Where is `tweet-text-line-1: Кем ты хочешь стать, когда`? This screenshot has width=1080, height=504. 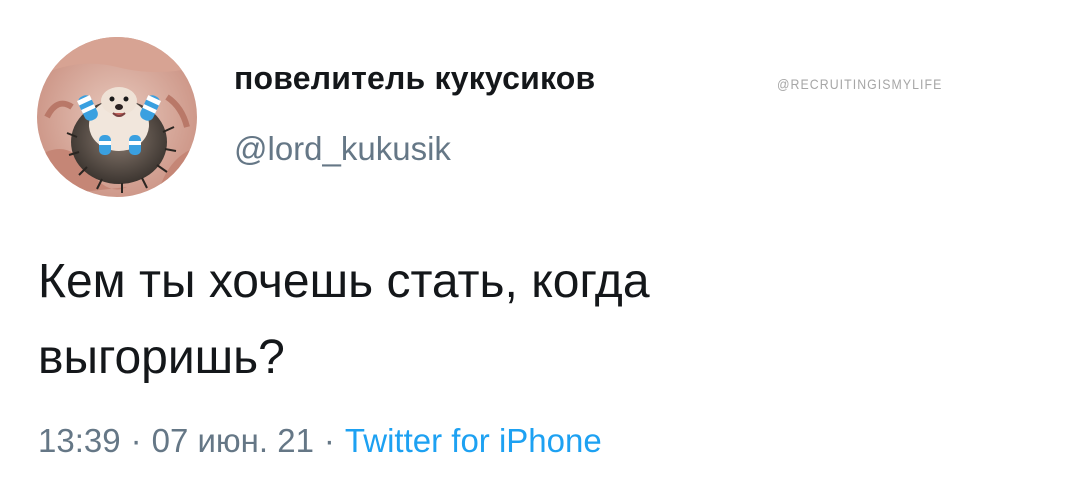 tweet-text-line-1: Кем ты хочешь стать, когда is located at coordinates (344, 281).